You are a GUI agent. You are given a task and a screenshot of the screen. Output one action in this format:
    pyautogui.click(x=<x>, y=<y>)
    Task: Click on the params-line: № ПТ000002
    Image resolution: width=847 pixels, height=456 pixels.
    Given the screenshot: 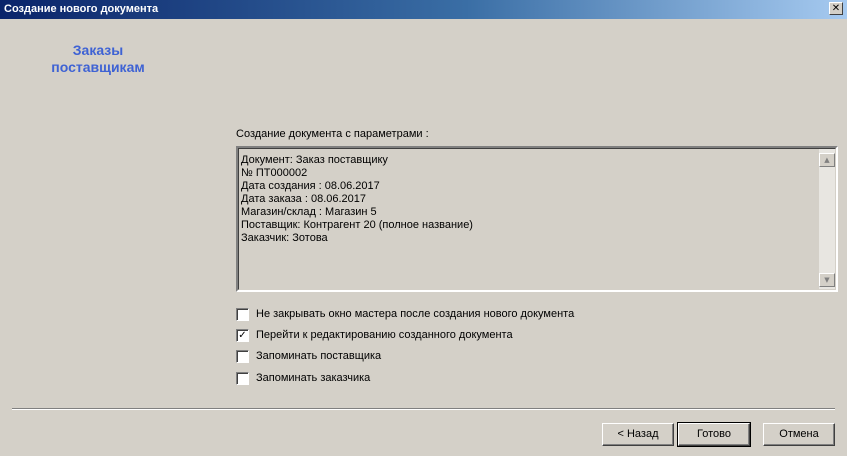 What is the action you would take?
    pyautogui.click(x=274, y=173)
    